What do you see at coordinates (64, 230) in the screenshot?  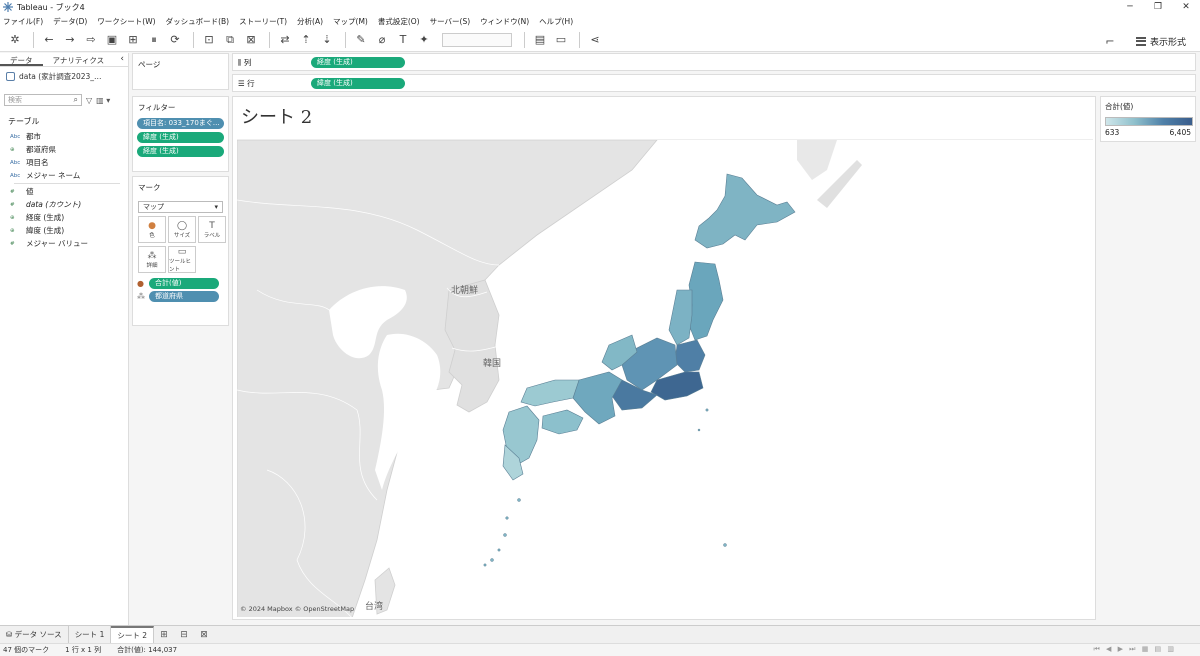 I see `field-item: ⊕ 緯度 (生成)` at bounding box center [64, 230].